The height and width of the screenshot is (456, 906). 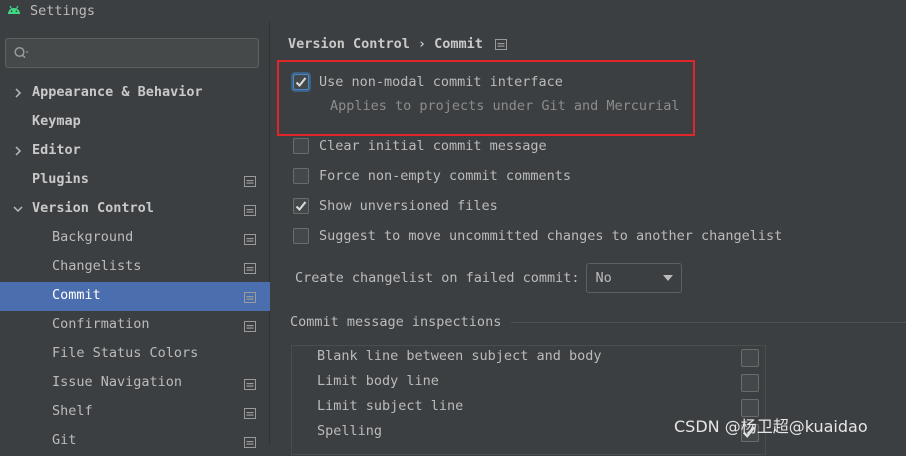 I want to click on section-divider, so click(x=708, y=322).